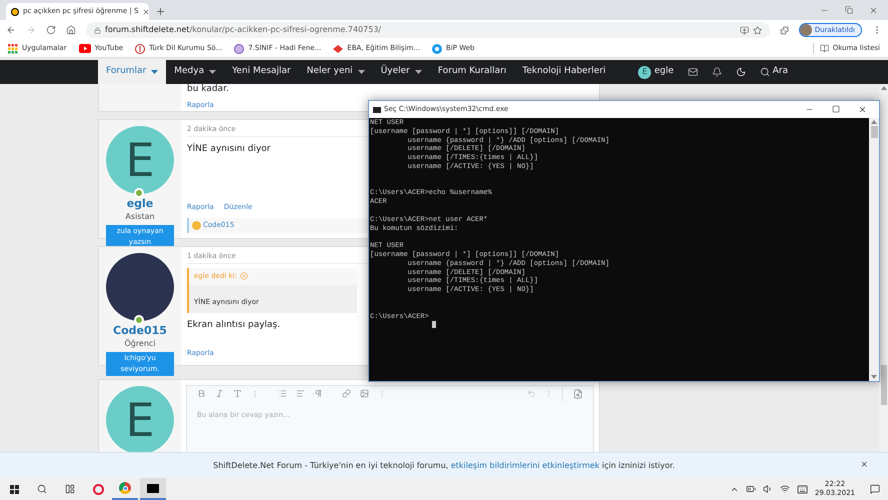 The image size is (888, 500). Describe the element at coordinates (437, 49) in the screenshot. I see `chat-bubble-icon` at that location.